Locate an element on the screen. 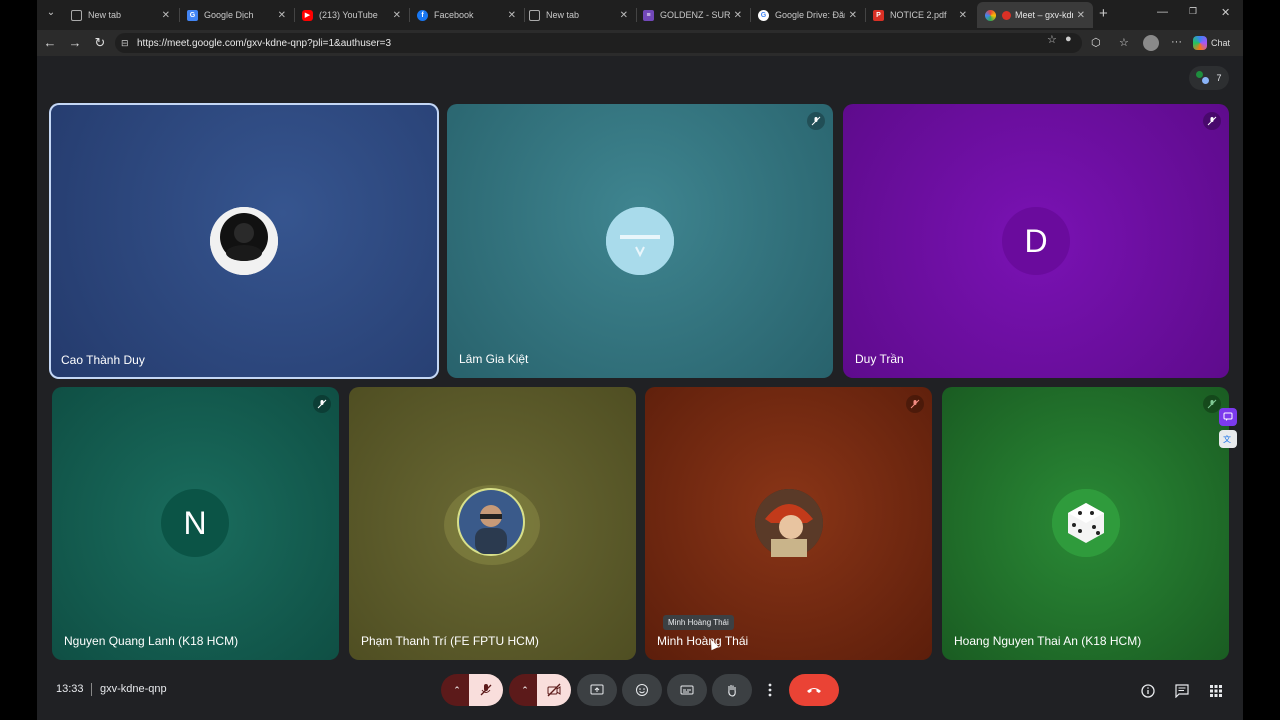 The image size is (1280, 720). apps-grid-icon is located at coordinates (1216, 691).